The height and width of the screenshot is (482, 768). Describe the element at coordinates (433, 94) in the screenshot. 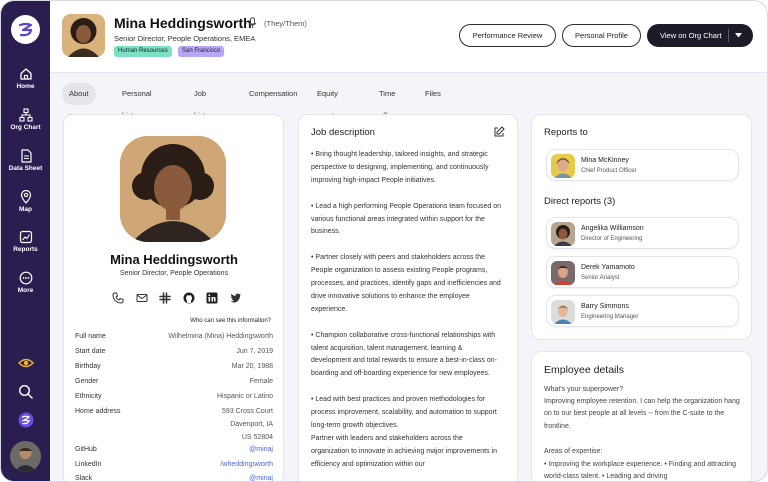

I see `tab-files: Files` at that location.